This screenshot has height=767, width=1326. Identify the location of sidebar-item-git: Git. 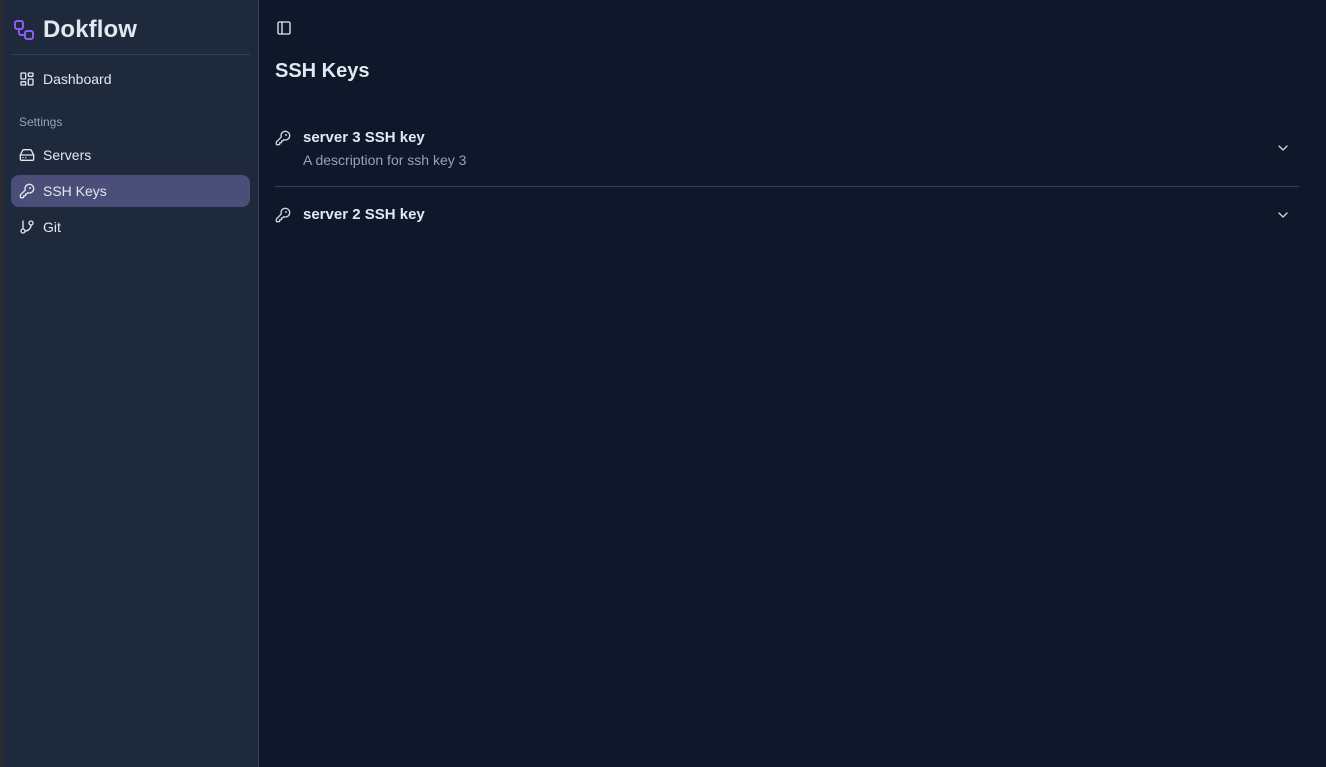
(130, 227).